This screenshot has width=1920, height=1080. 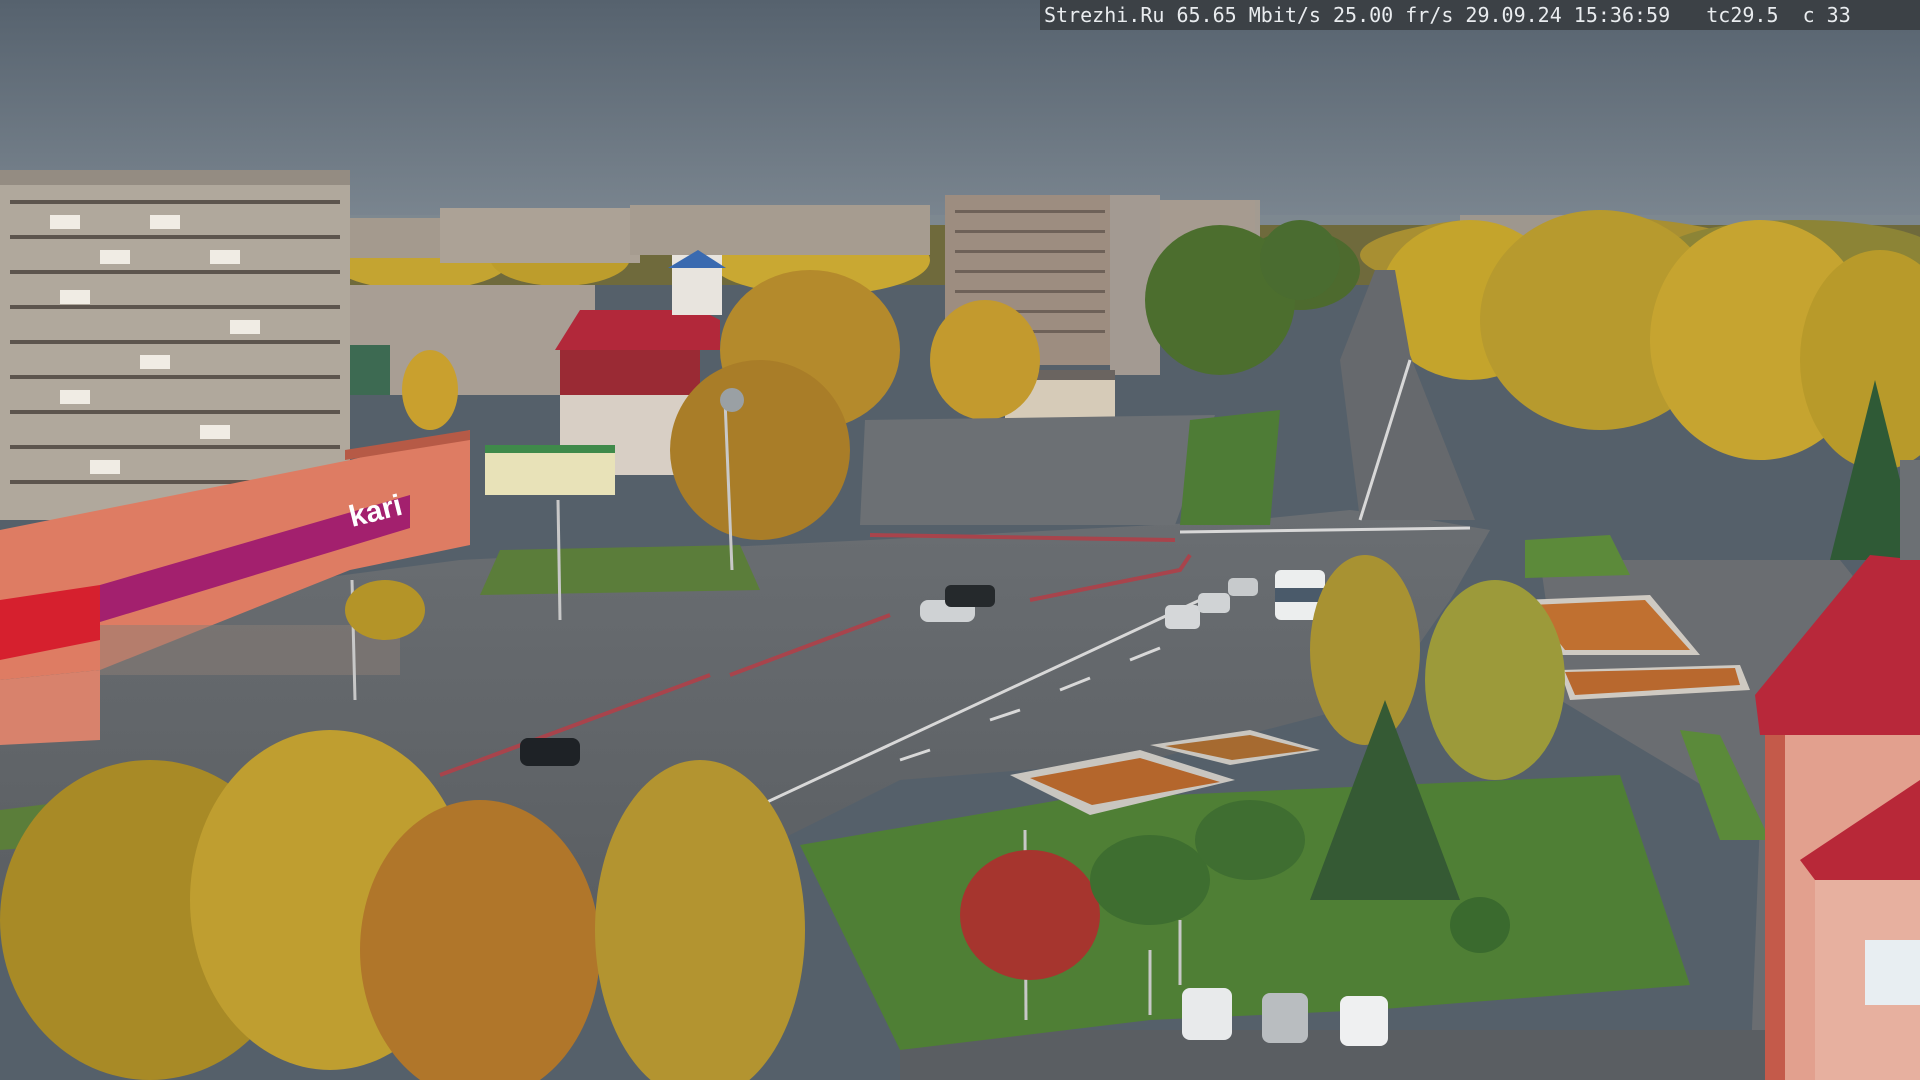 I want to click on lamp-head, so click(x=732, y=400).